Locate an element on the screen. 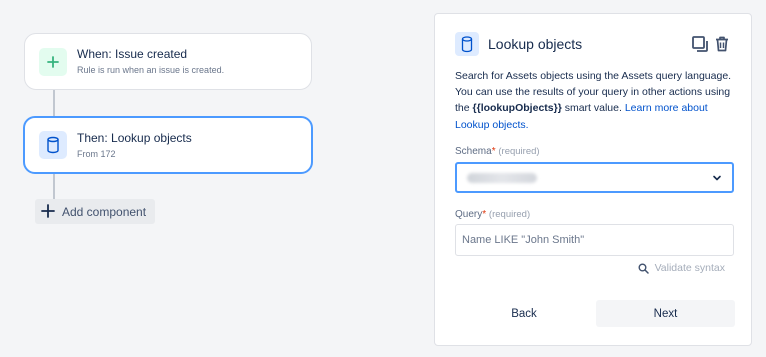  duplicate-icon is located at coordinates (700, 44).